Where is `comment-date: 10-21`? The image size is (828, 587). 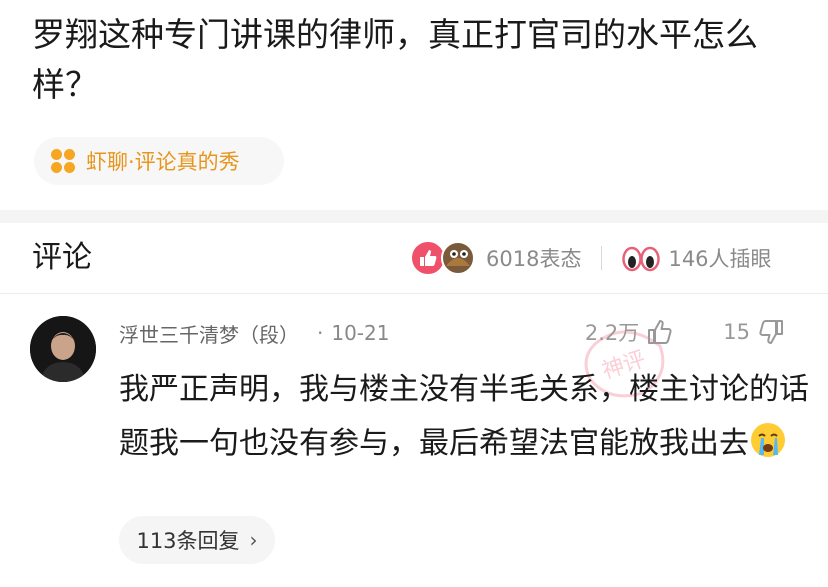
comment-date: 10-21 is located at coordinates (360, 333).